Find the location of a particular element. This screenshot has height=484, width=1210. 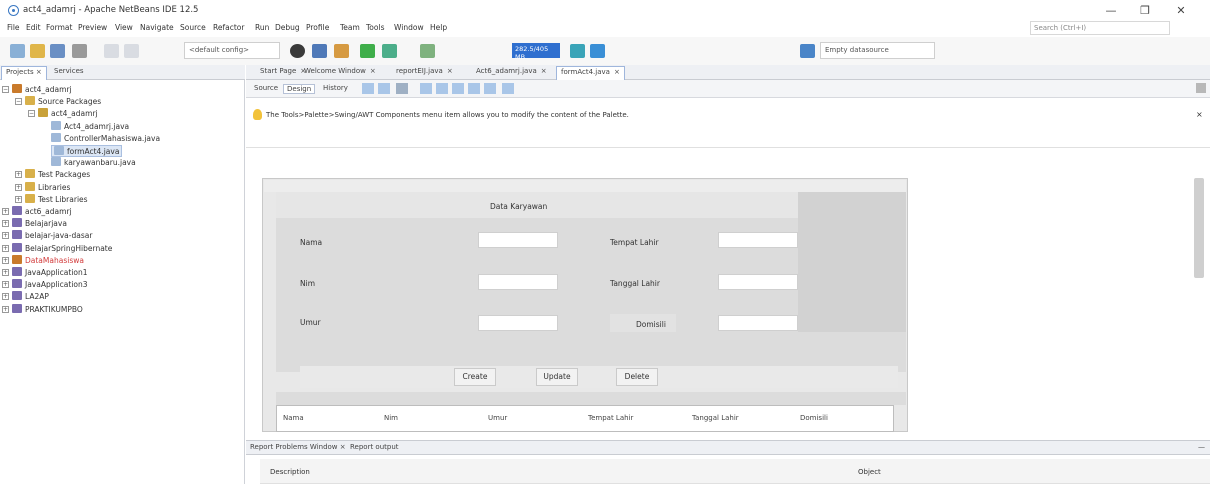

domisili-field is located at coordinates (758, 323).